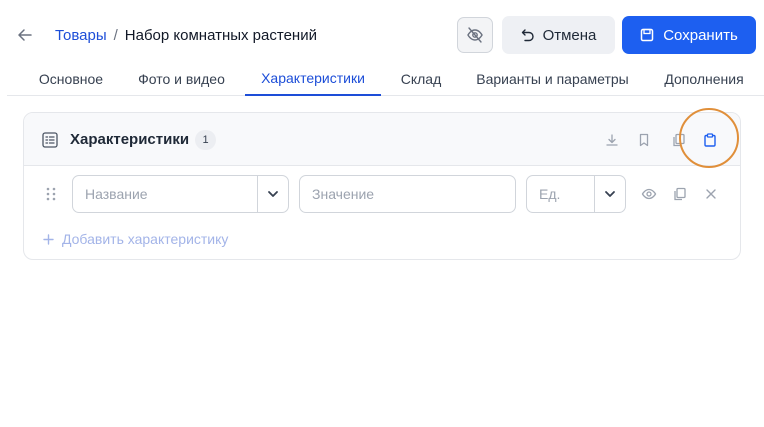 The width and height of the screenshot is (764, 427). What do you see at coordinates (704, 79) in the screenshot?
I see `tab-addons: Дополнения` at bounding box center [704, 79].